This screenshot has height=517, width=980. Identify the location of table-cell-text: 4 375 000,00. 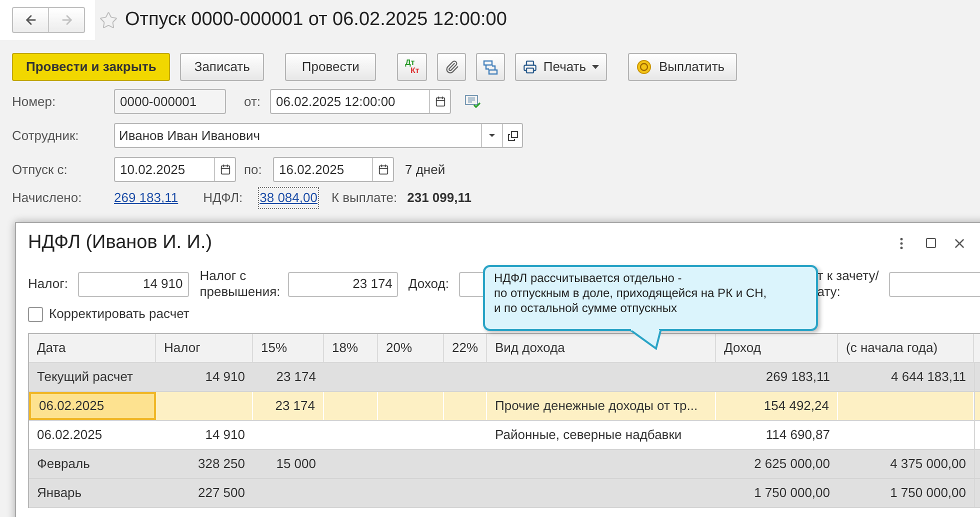
(928, 464).